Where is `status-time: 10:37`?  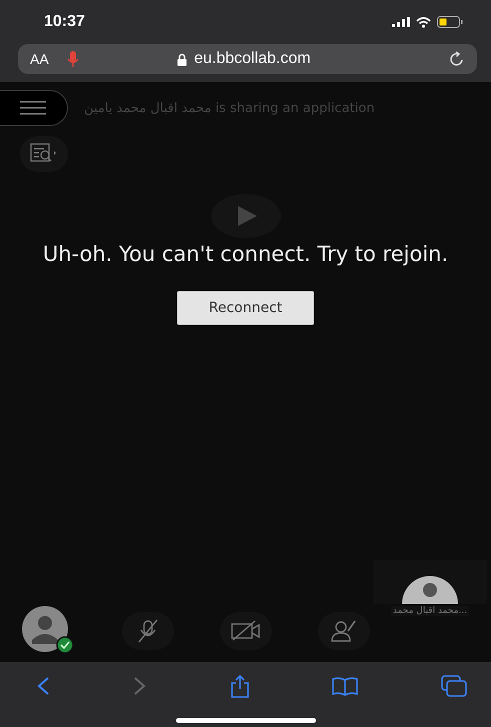
status-time: 10:37 is located at coordinates (64, 22).